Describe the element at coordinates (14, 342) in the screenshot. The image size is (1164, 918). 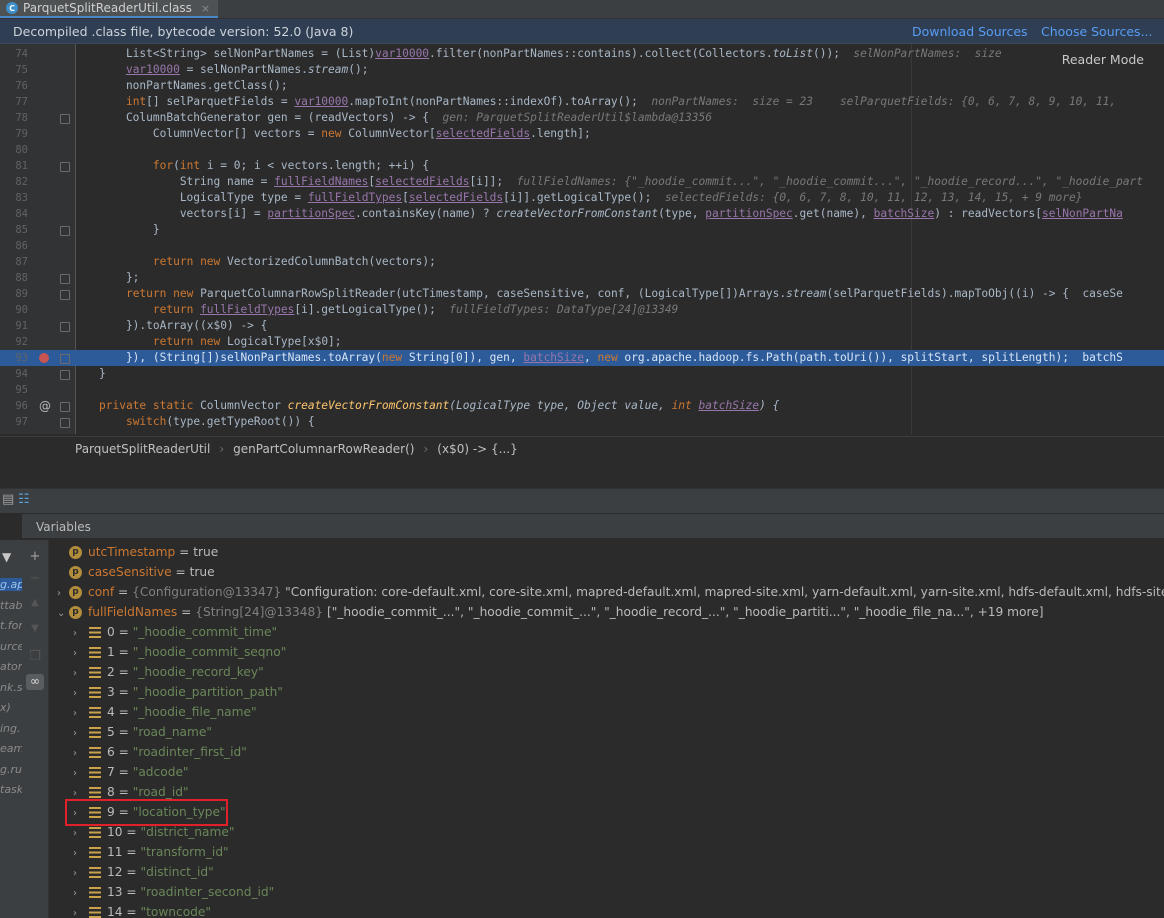
I see `line-number: 92` at that location.